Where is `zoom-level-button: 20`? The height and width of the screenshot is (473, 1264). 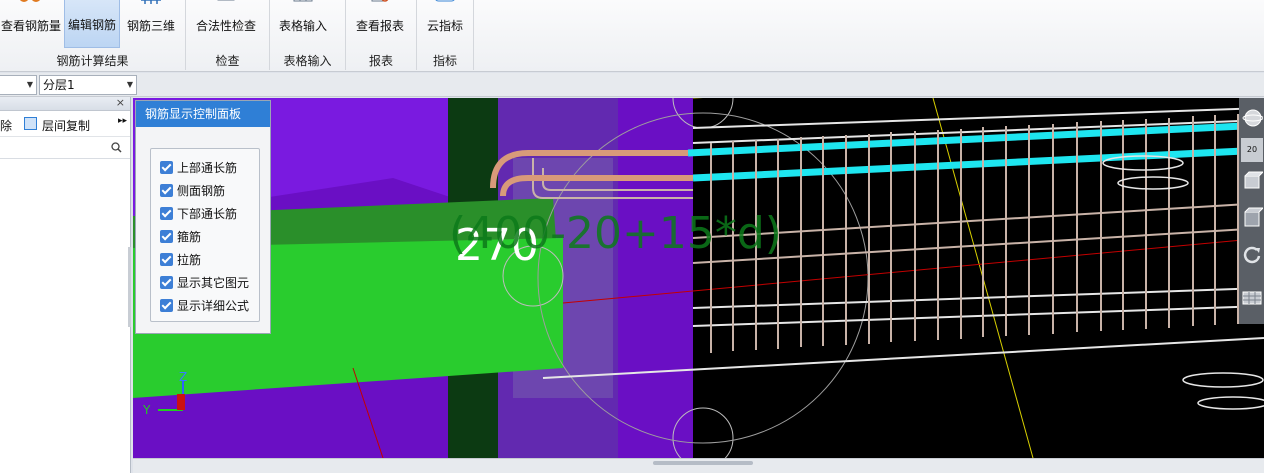 zoom-level-button: 20 is located at coordinates (1252, 150).